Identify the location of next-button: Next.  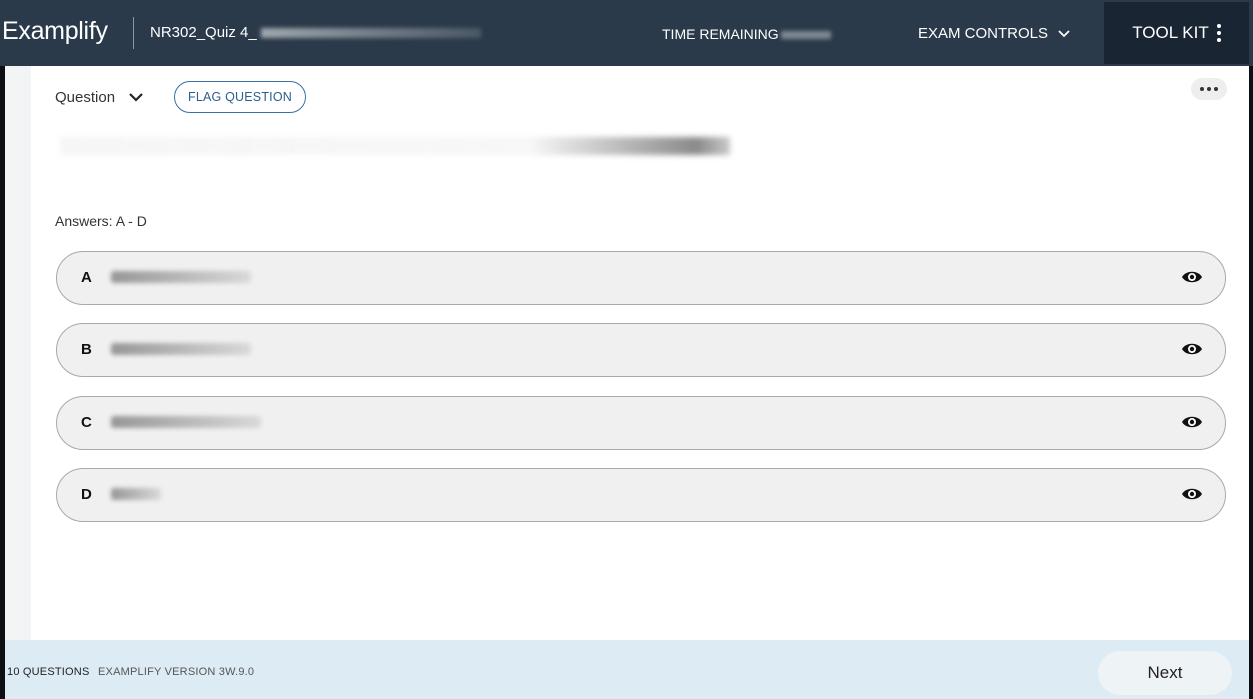
(1165, 673).